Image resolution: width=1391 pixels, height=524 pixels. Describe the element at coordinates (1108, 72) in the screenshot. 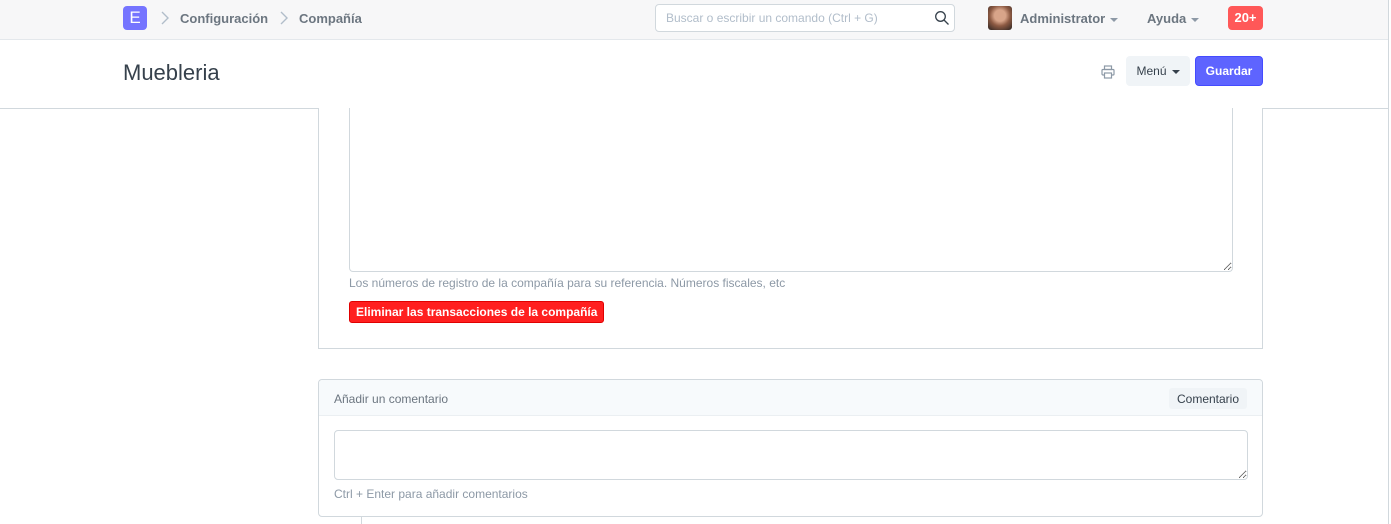

I see `printer-icon` at that location.